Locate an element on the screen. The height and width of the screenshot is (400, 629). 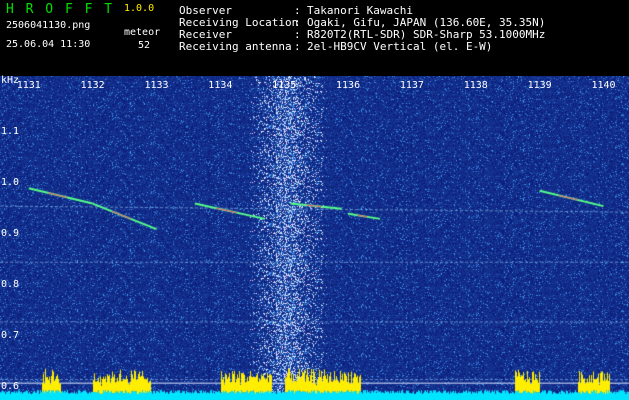
meteor-count: 52 is located at coordinates (144, 45).